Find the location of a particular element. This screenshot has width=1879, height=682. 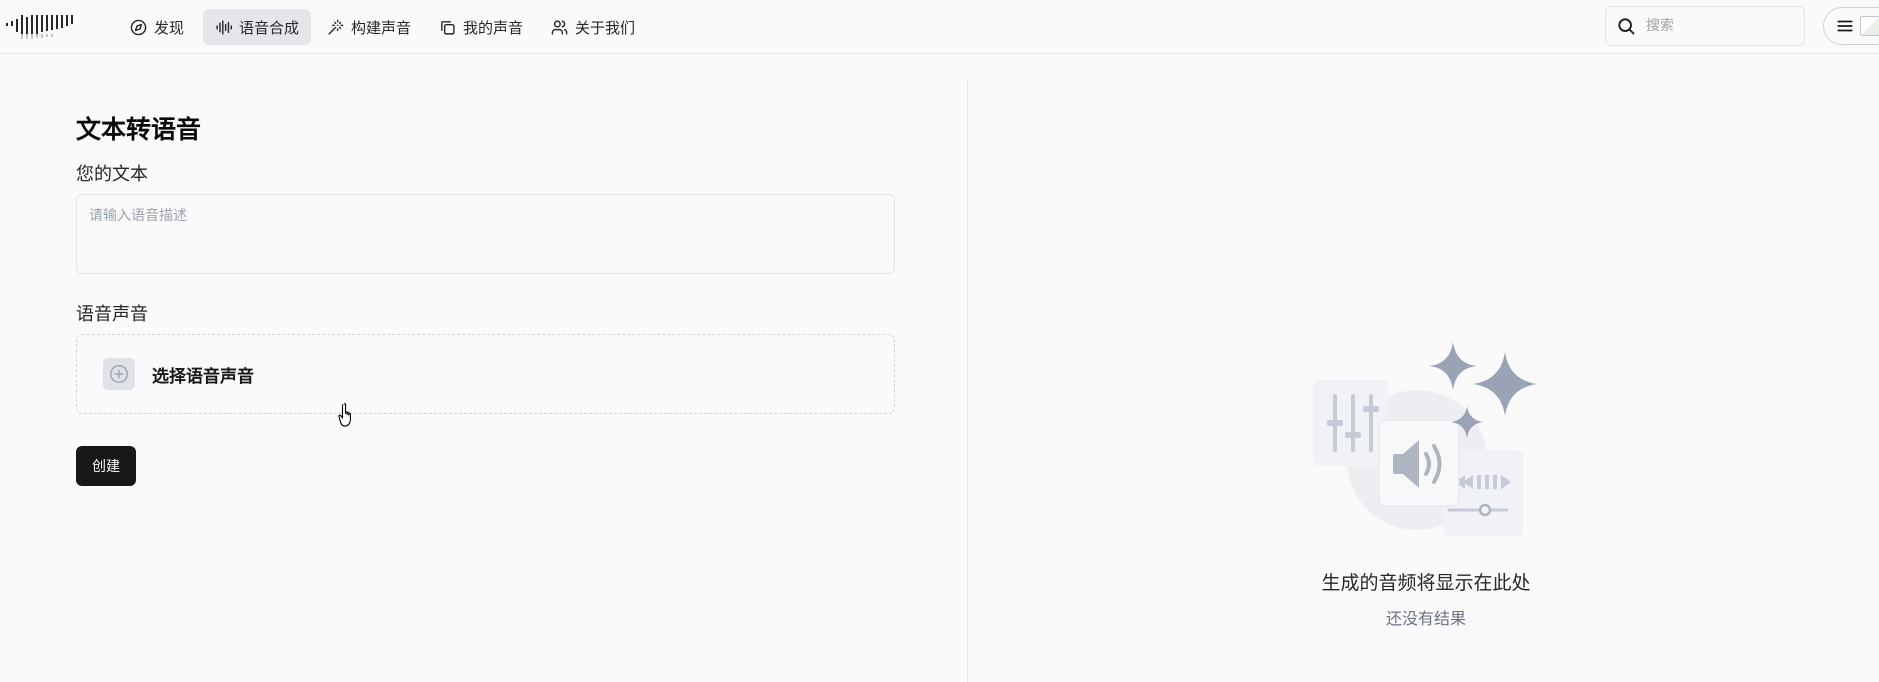

nav-item-discover: 发现 is located at coordinates (157, 27).